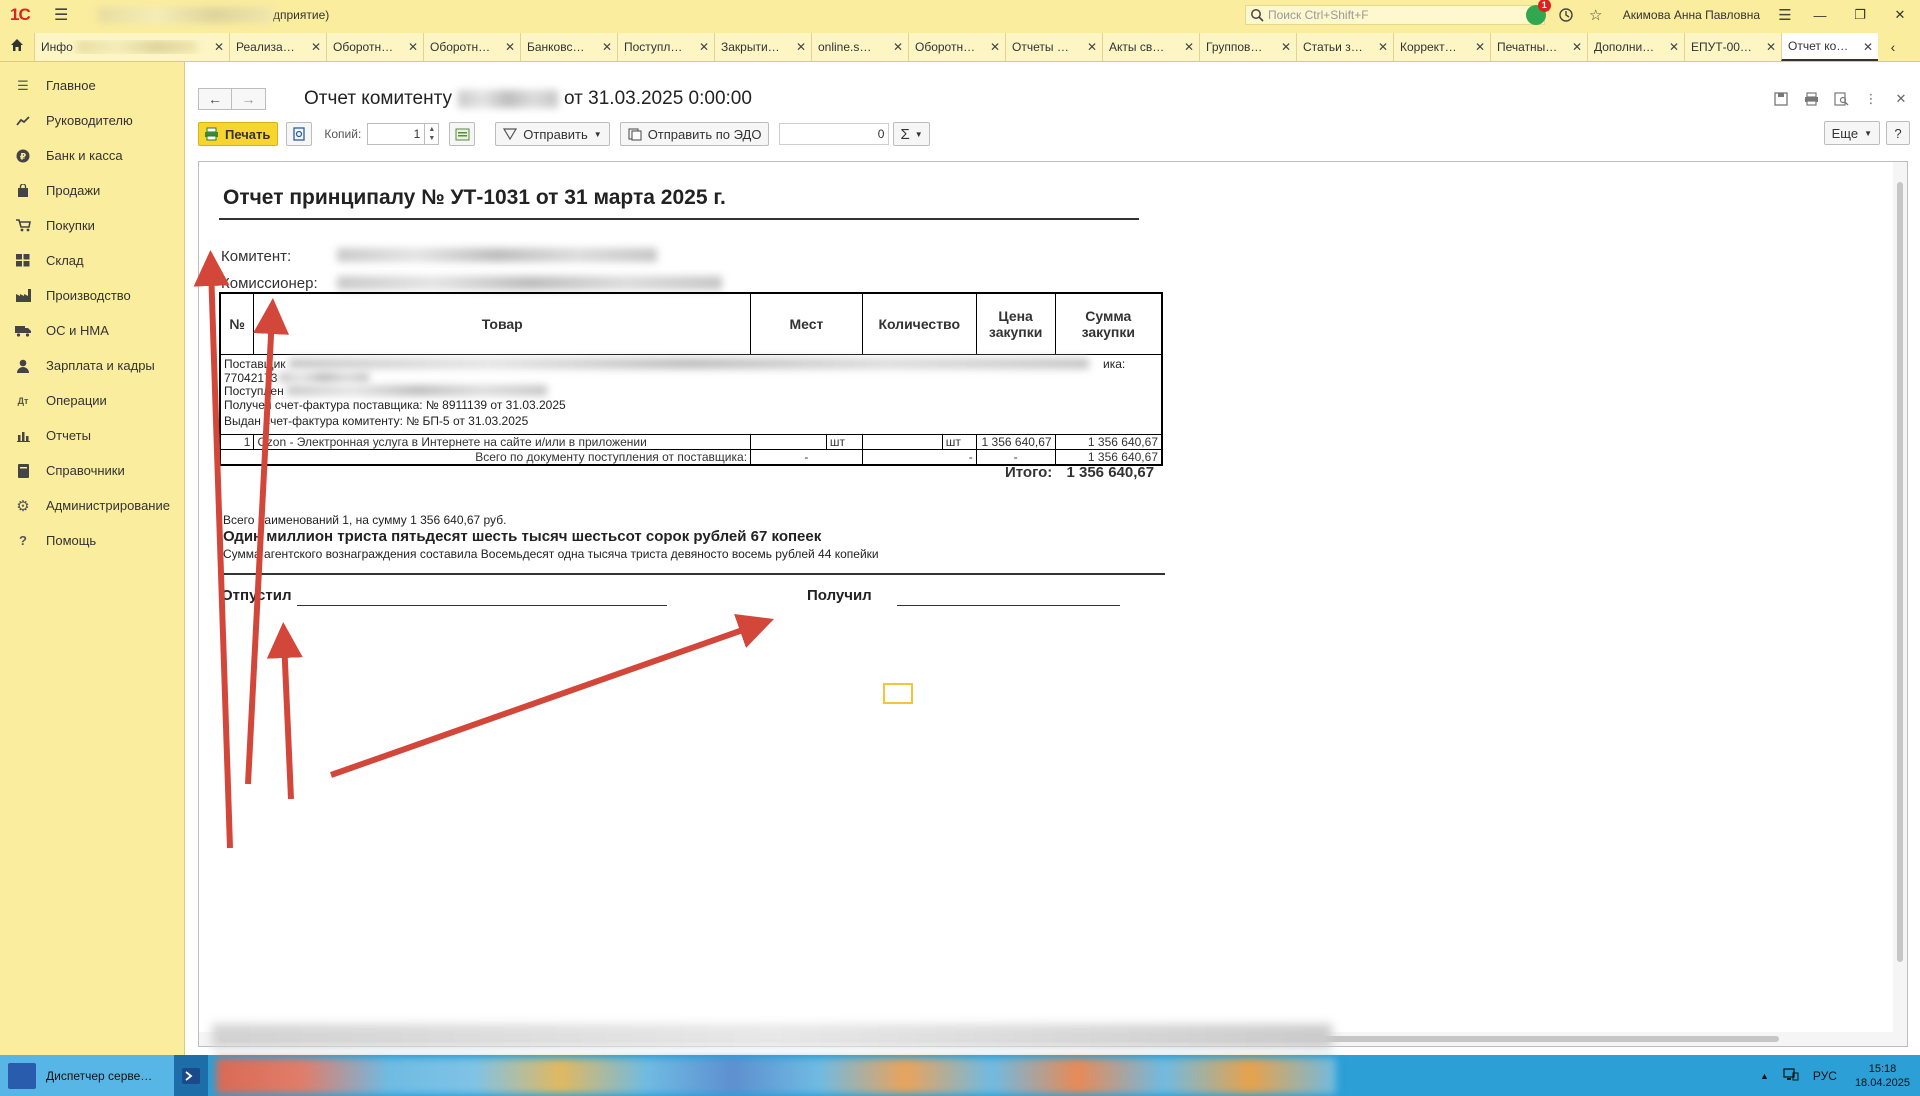  I want to click on global-search-input: Поиск Ctrl+Shift+F, so click(1395, 15).